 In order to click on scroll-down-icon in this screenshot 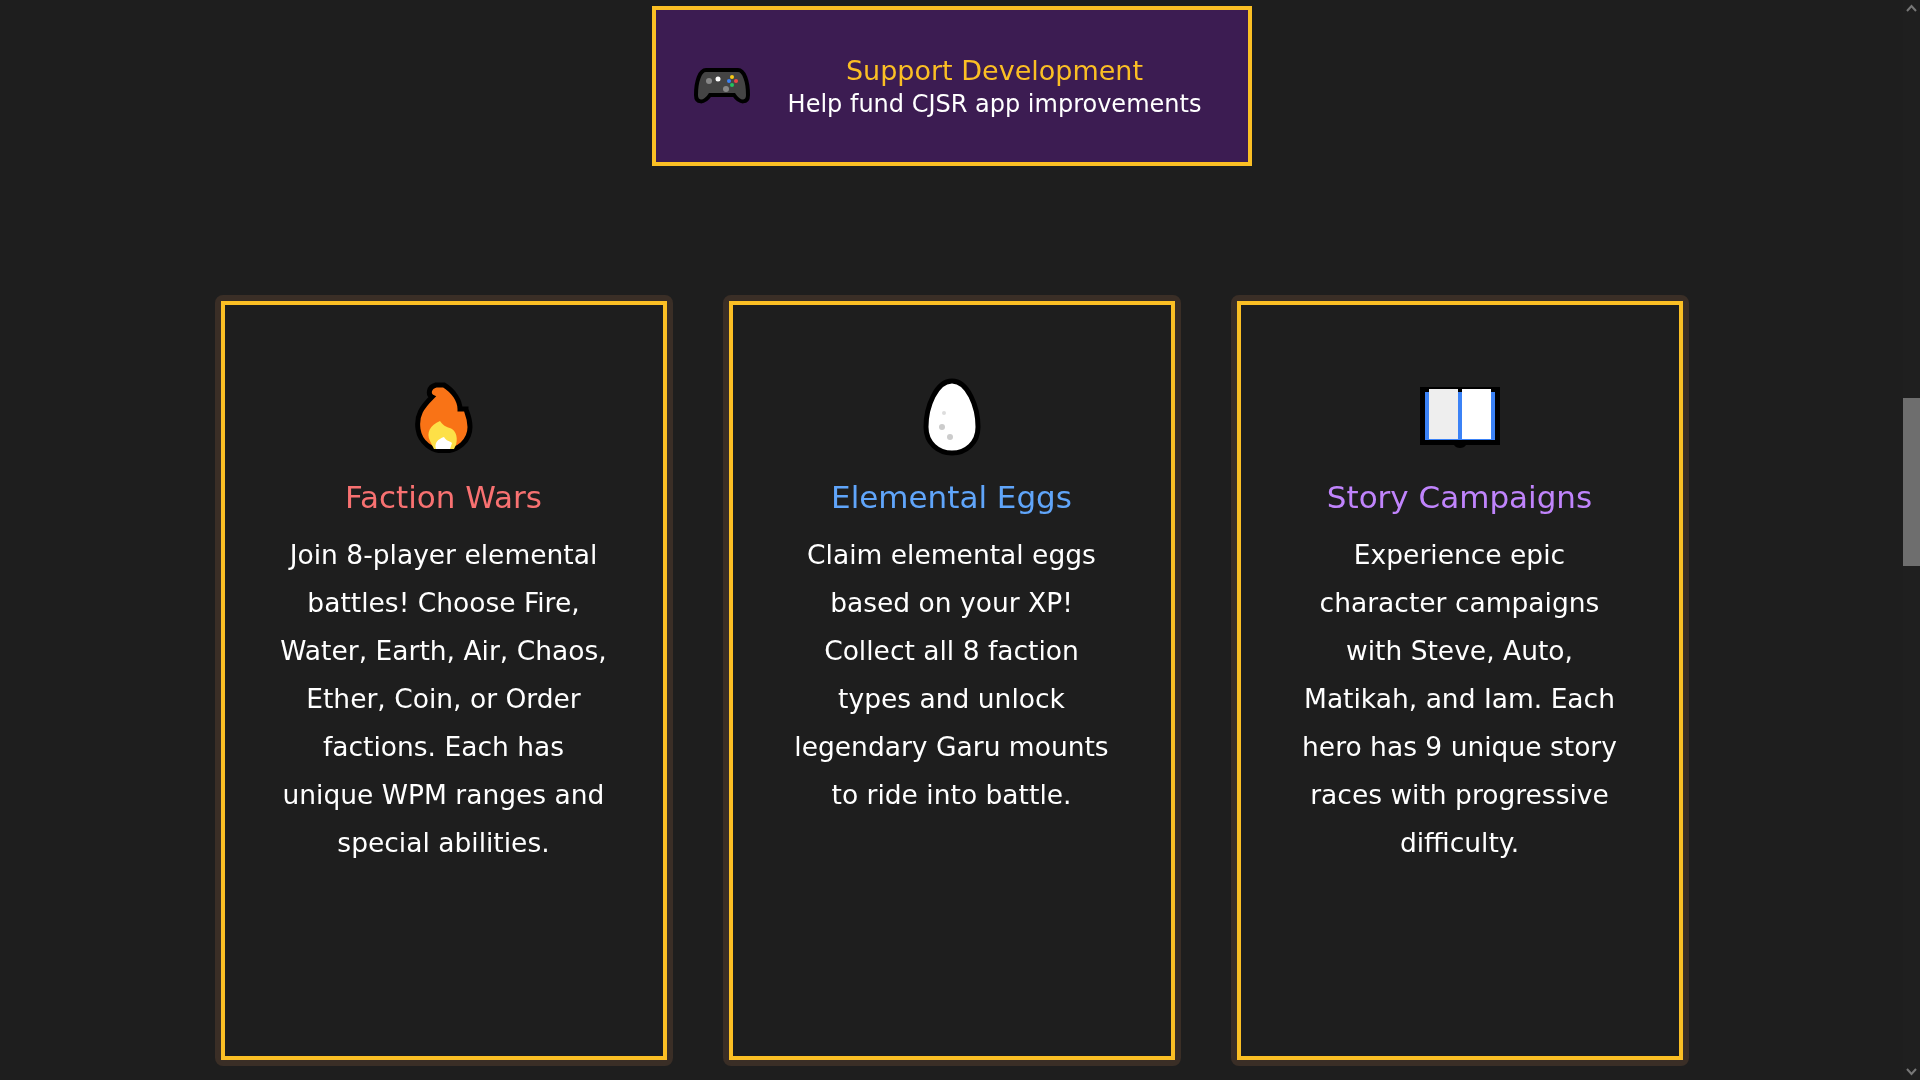, I will do `click(1911, 1072)`.